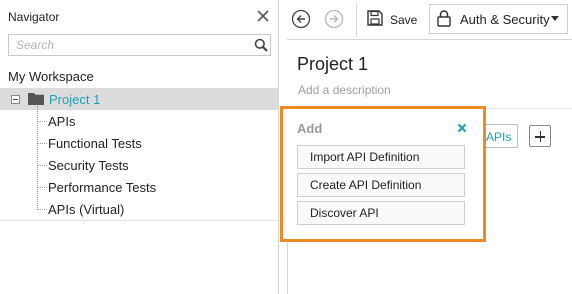 The width and height of the screenshot is (572, 294). What do you see at coordinates (15, 99) in the screenshot?
I see `collapse-toggle` at bounding box center [15, 99].